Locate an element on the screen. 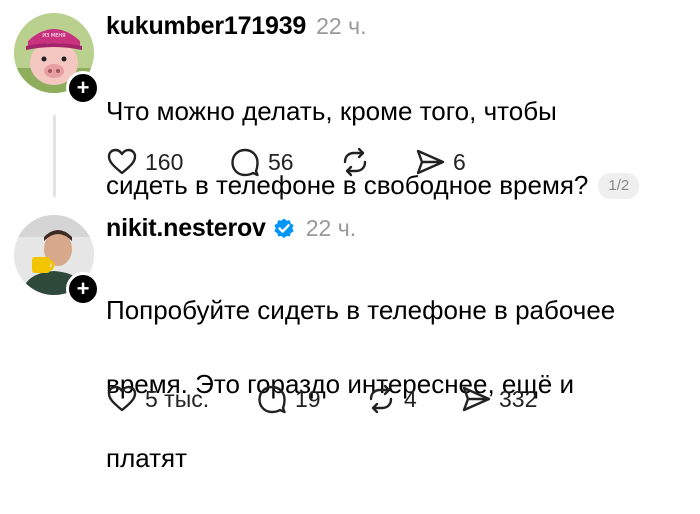  like-button: 5 тыс. is located at coordinates (157, 399).